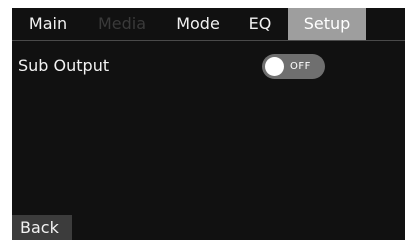 The height and width of the screenshot is (241, 416). What do you see at coordinates (274, 66) in the screenshot?
I see `toggle-knob` at bounding box center [274, 66].